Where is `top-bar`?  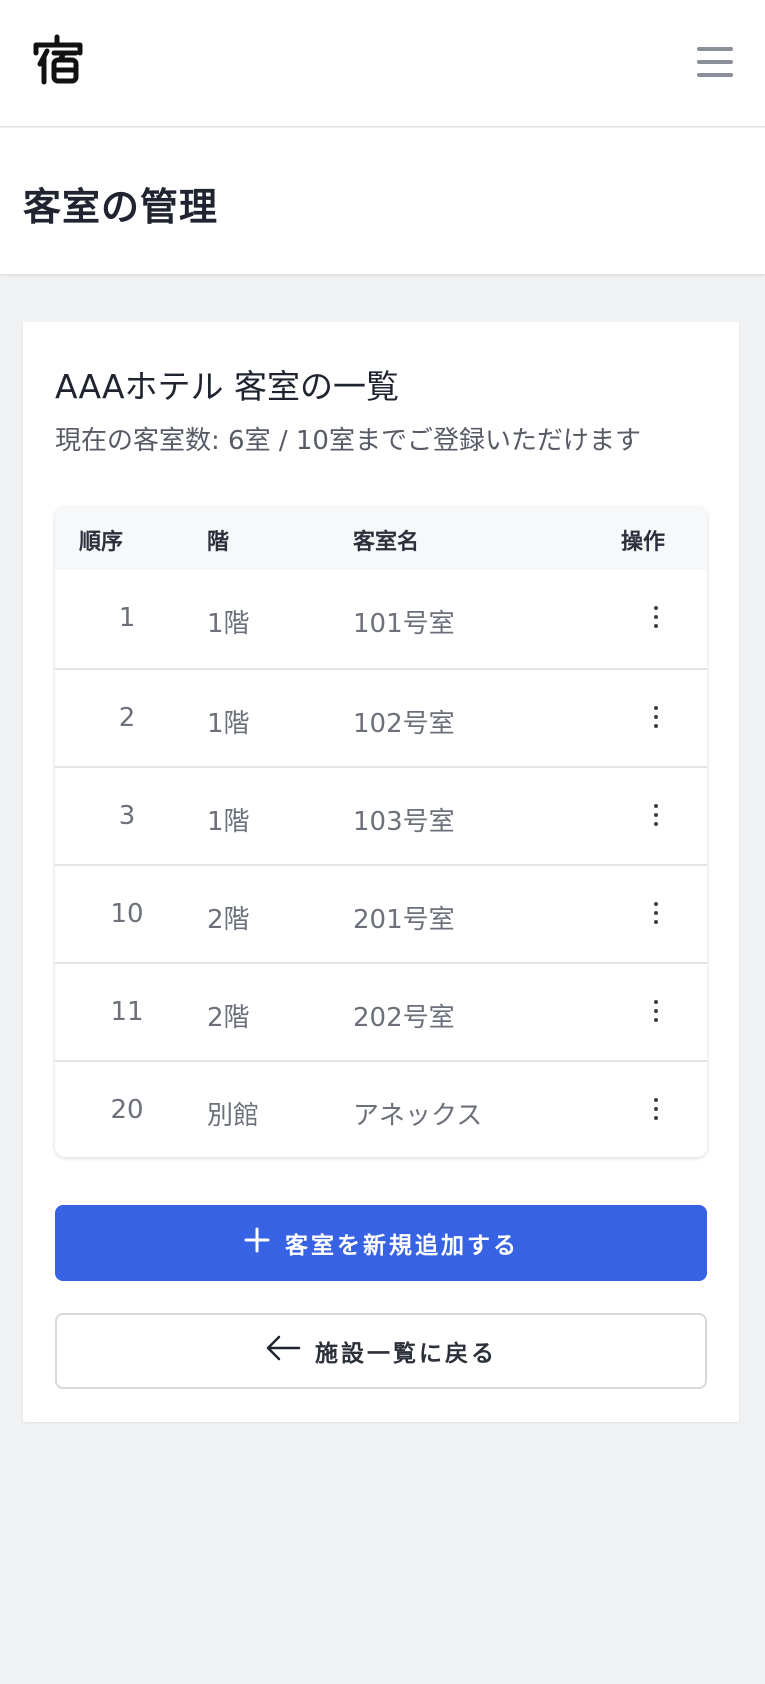
top-bar is located at coordinates (382, 63).